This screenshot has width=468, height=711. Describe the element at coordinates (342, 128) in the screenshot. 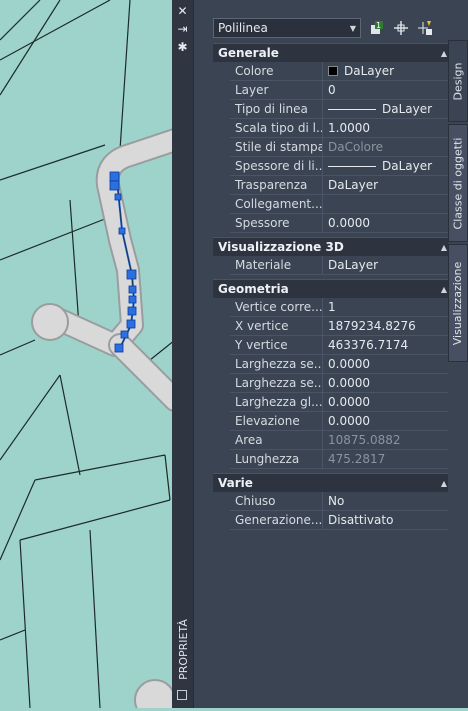

I see `prop-row-linetype-scale: Scala tipo di l... 1.0000` at that location.